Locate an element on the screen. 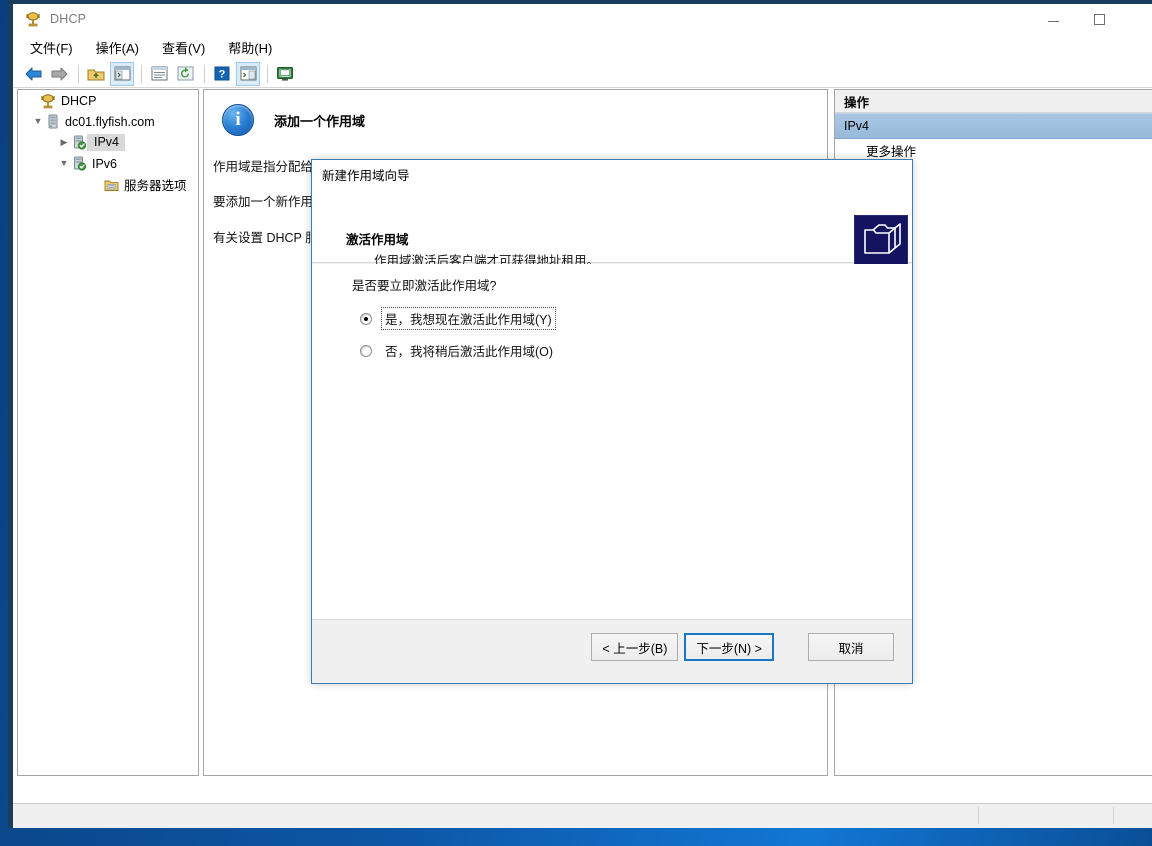  wizard-footer: < 上一步(B) 下一步(N) > 取消 is located at coordinates (612, 651).